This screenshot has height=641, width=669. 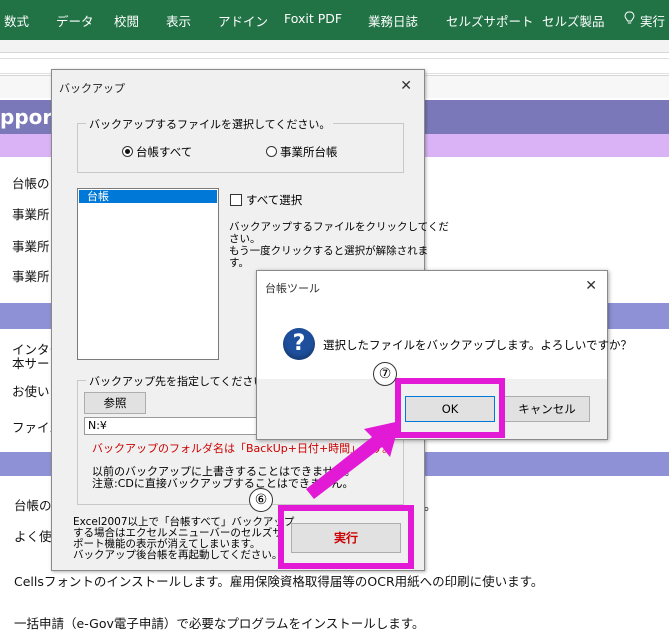 I want to click on confirm-message: 選択したファイルをバックアップします。よろしいですか？, so click(x=478, y=345).